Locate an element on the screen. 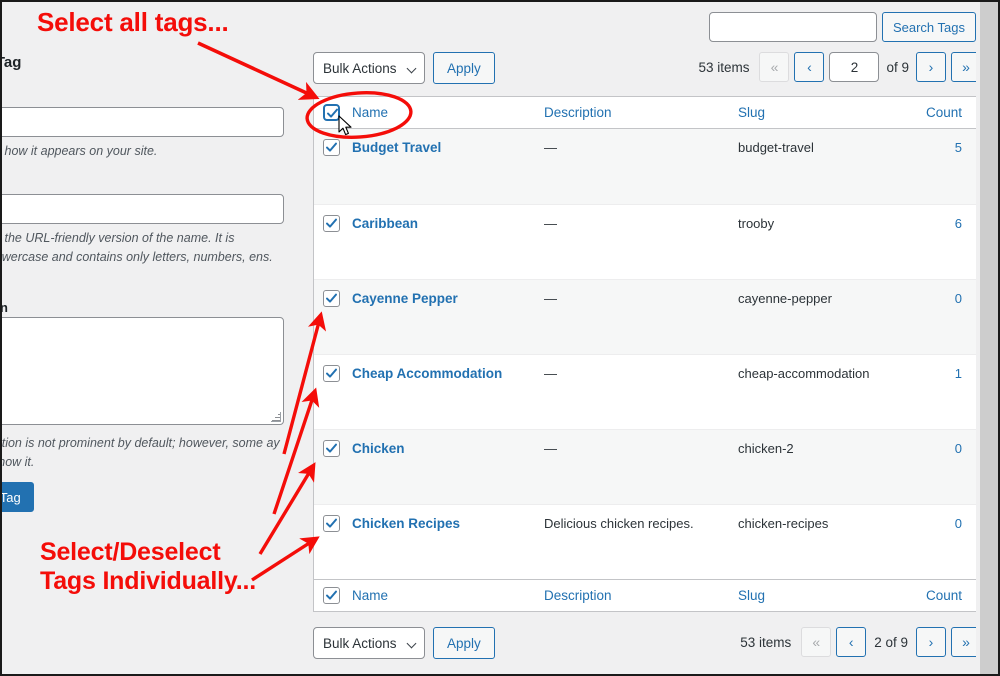  bulk-actions-label-bottom: Bulk Actions is located at coordinates (360, 643).